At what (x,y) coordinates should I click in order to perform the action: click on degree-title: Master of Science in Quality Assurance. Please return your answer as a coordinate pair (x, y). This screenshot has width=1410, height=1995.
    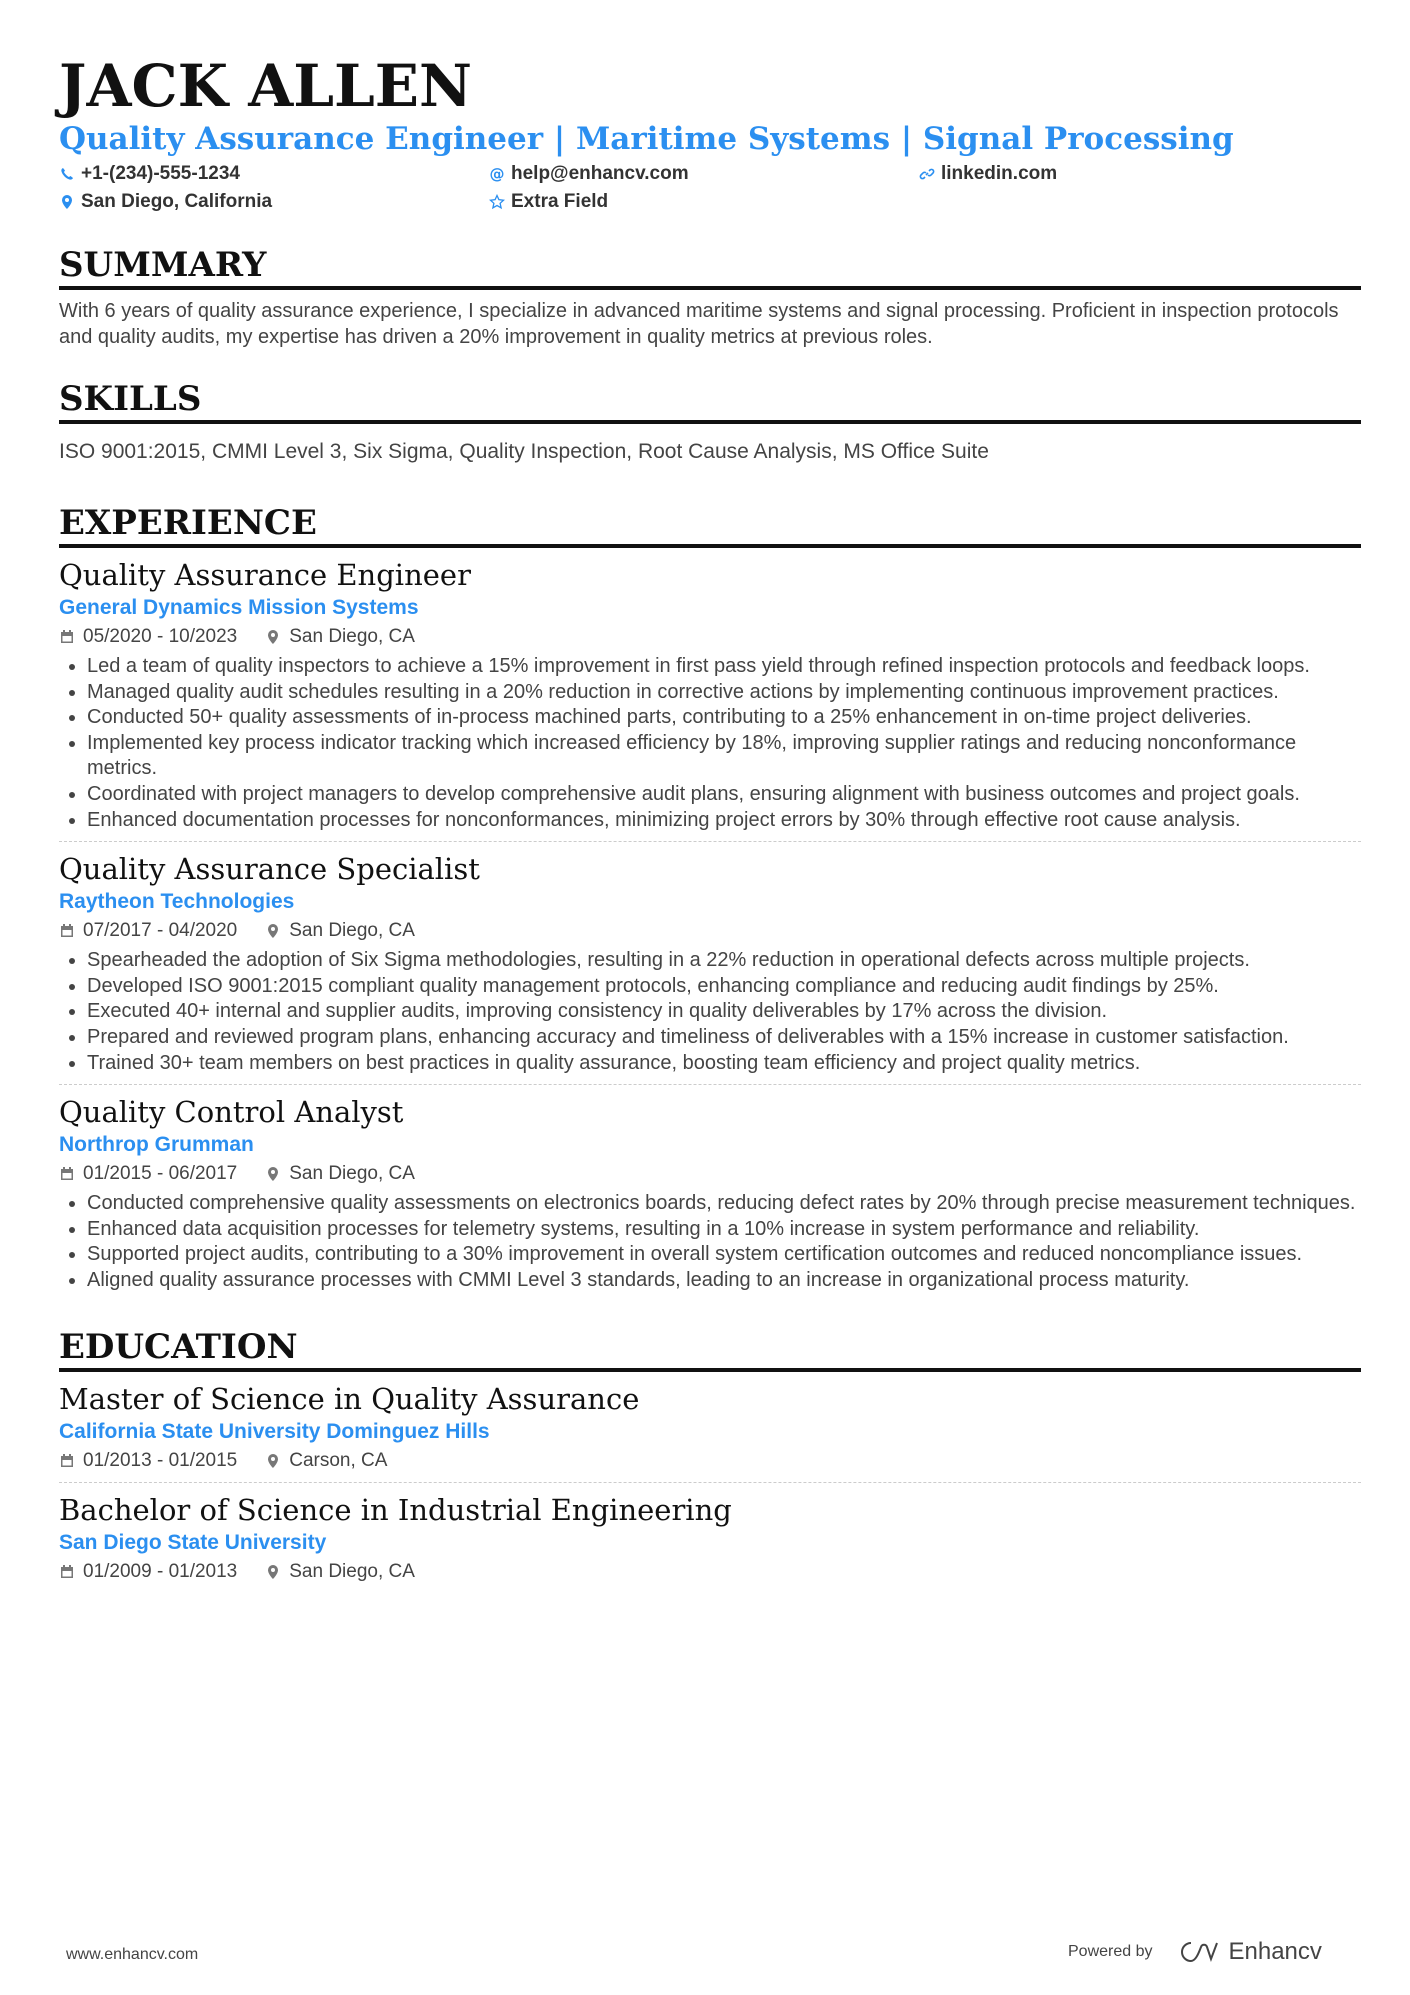
    Looking at the image, I should click on (349, 1398).